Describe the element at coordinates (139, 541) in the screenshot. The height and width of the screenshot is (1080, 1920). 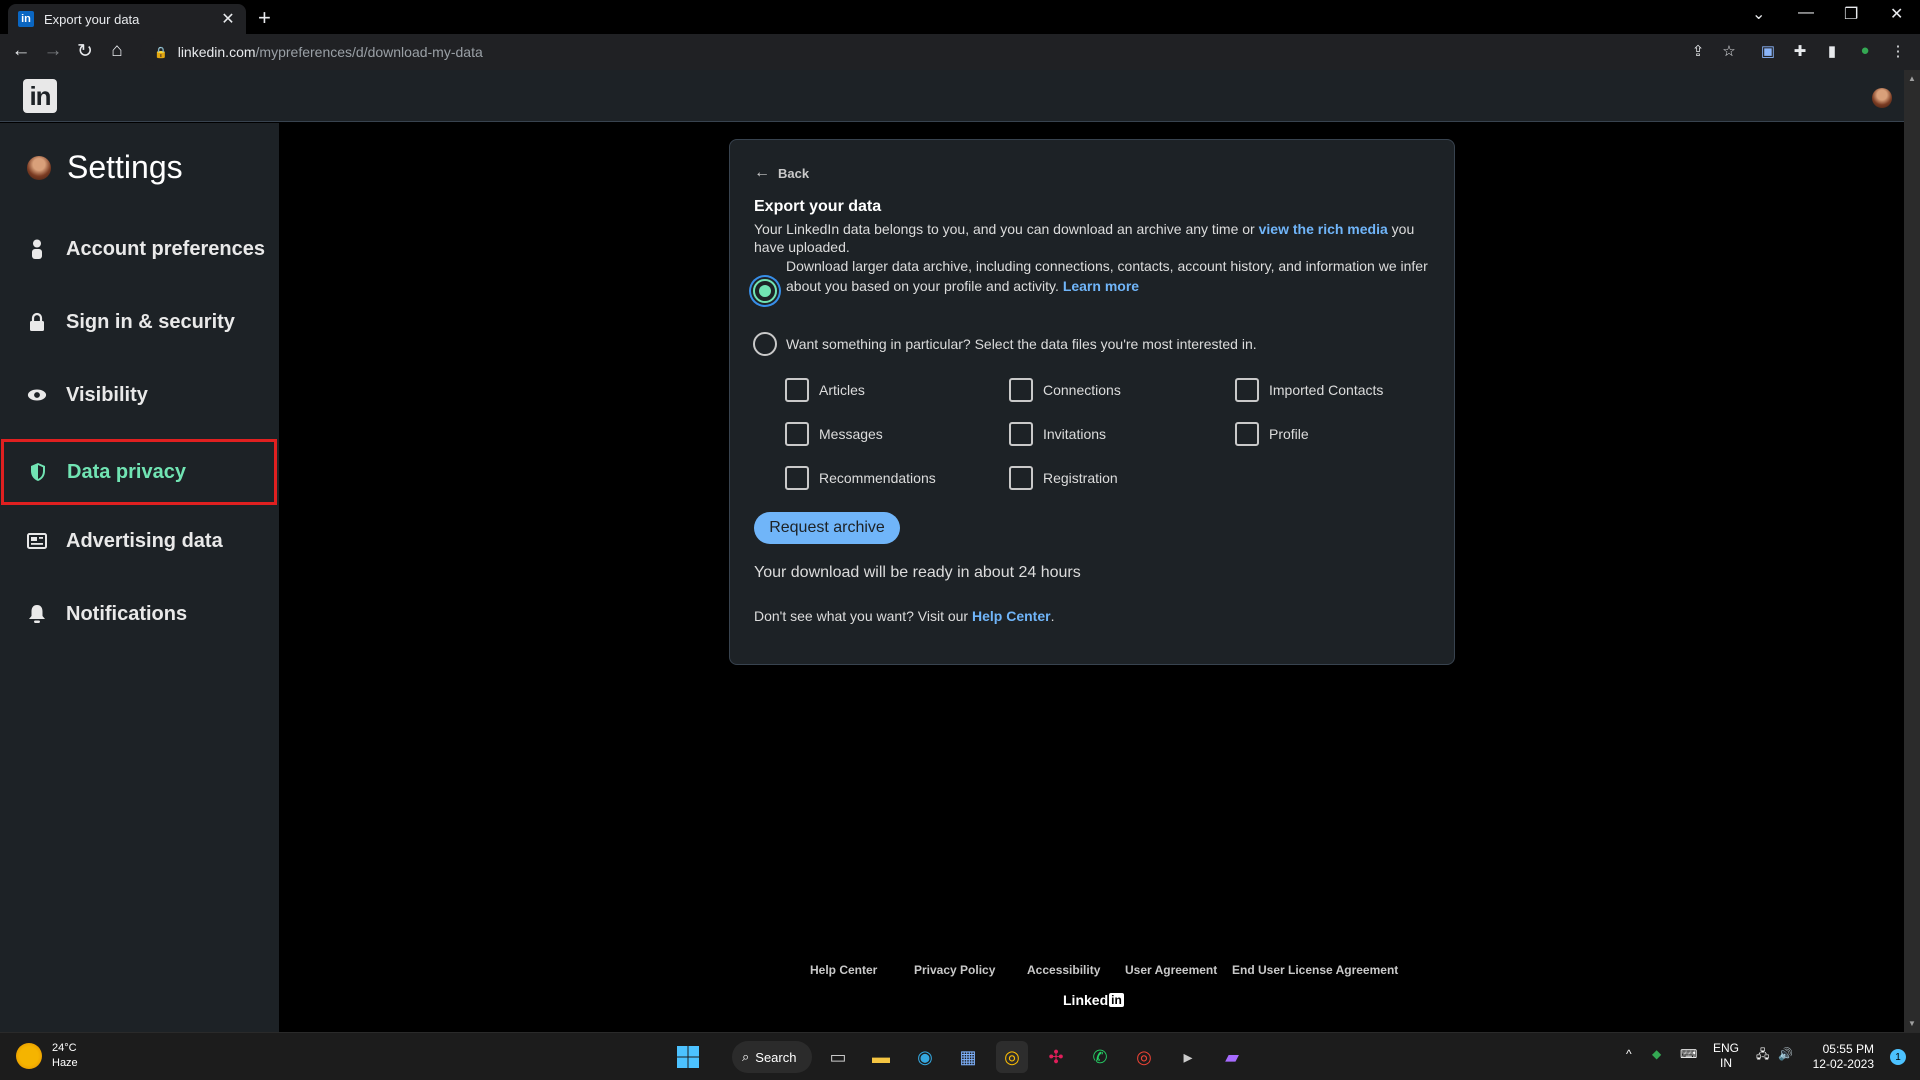
I see `sidebar-item-advertising-data: Advertising data` at that location.